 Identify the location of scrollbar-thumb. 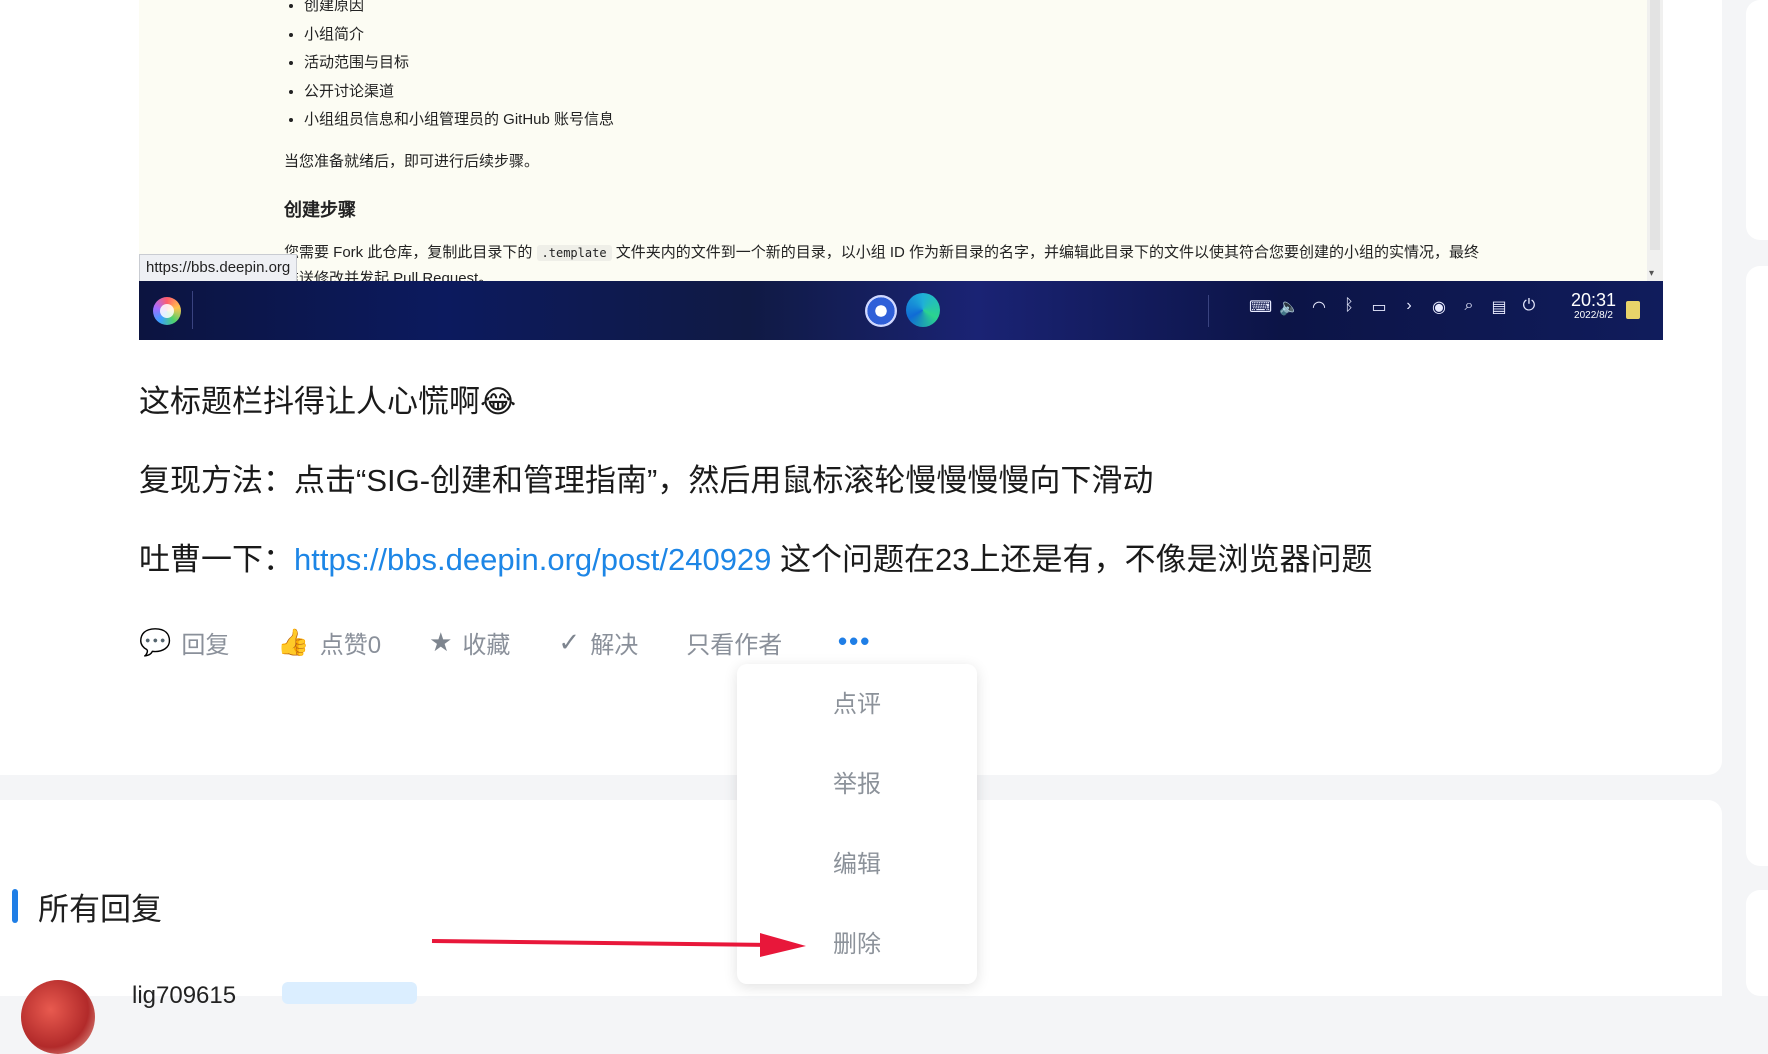
(1655, 125).